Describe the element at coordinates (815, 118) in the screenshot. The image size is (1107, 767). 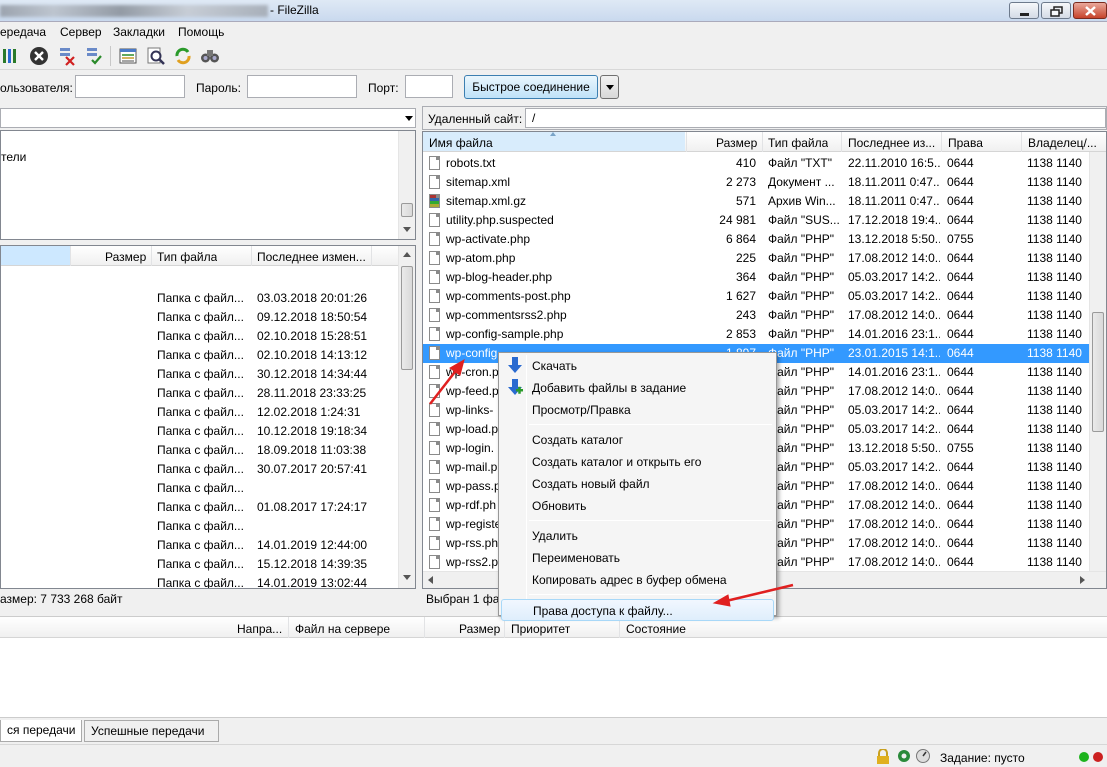
I see `remote-path-combo: /` at that location.